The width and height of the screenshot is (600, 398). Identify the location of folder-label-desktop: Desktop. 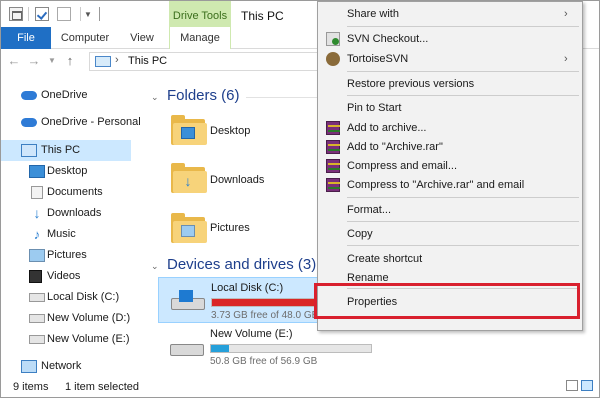
(230, 131).